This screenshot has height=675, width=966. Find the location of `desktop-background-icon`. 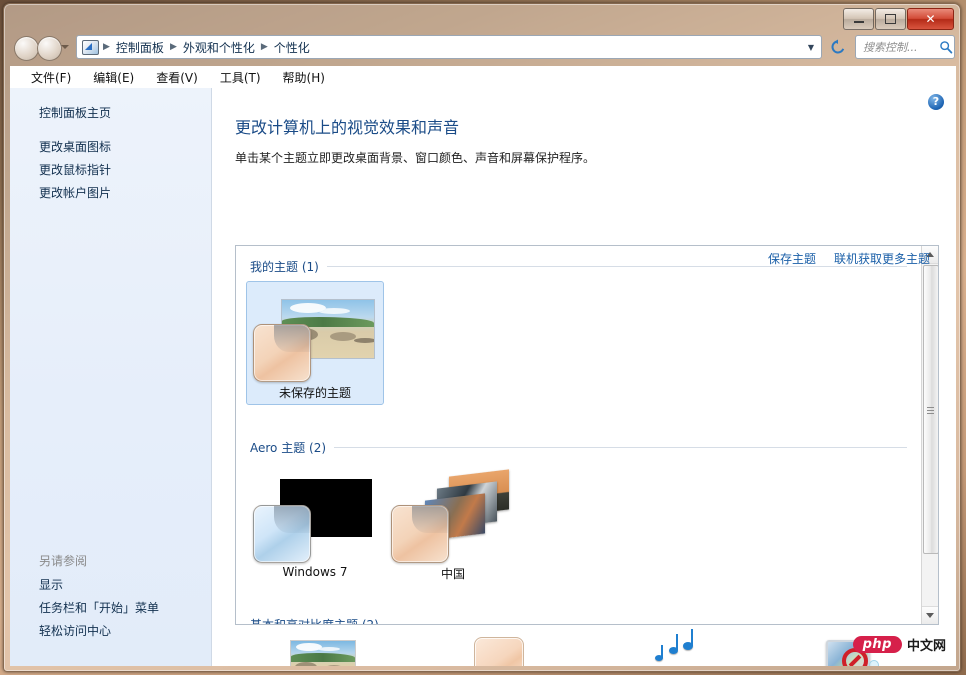

desktop-background-icon is located at coordinates (323, 651).